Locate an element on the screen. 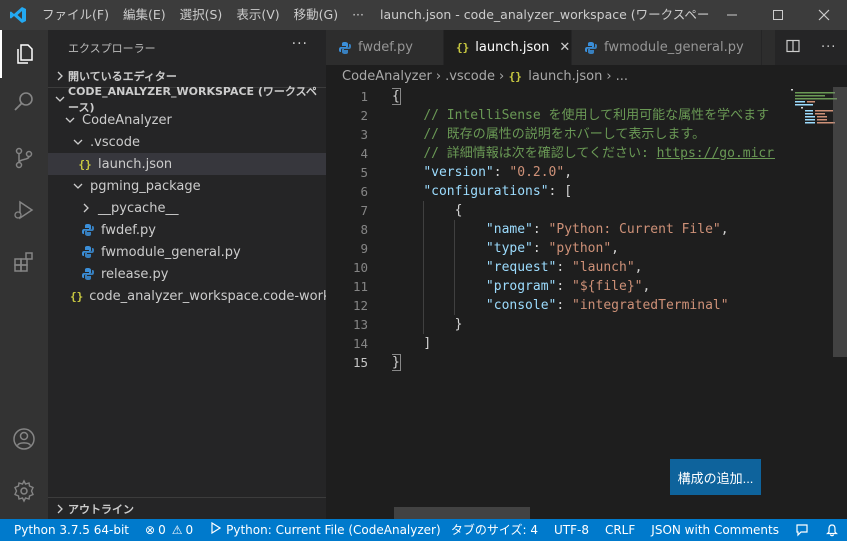 This screenshot has height=541, width=847. tab-fwdef: fwdef.py is located at coordinates (385, 47).